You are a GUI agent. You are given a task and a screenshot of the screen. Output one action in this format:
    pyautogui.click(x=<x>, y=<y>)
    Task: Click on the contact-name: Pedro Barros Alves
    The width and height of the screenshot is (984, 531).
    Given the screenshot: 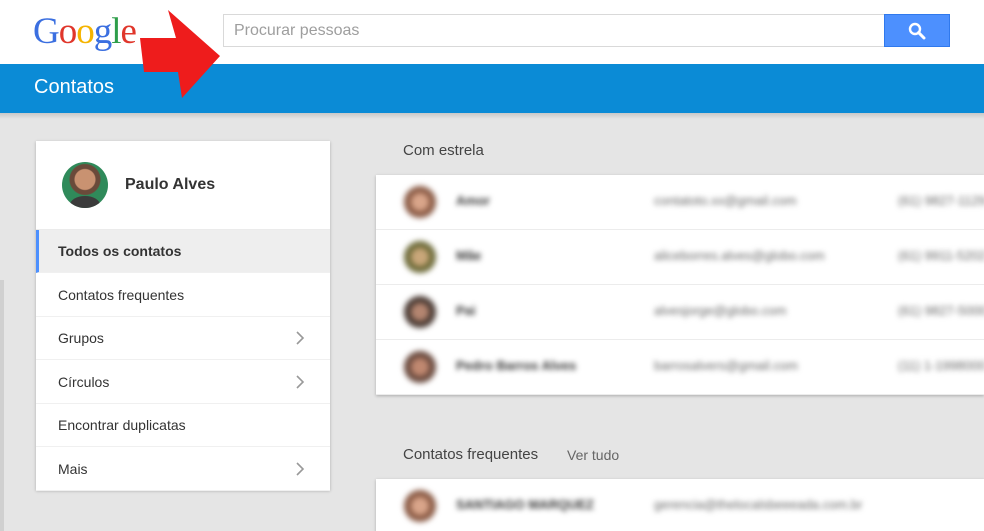 What is the action you would take?
    pyautogui.click(x=516, y=365)
    